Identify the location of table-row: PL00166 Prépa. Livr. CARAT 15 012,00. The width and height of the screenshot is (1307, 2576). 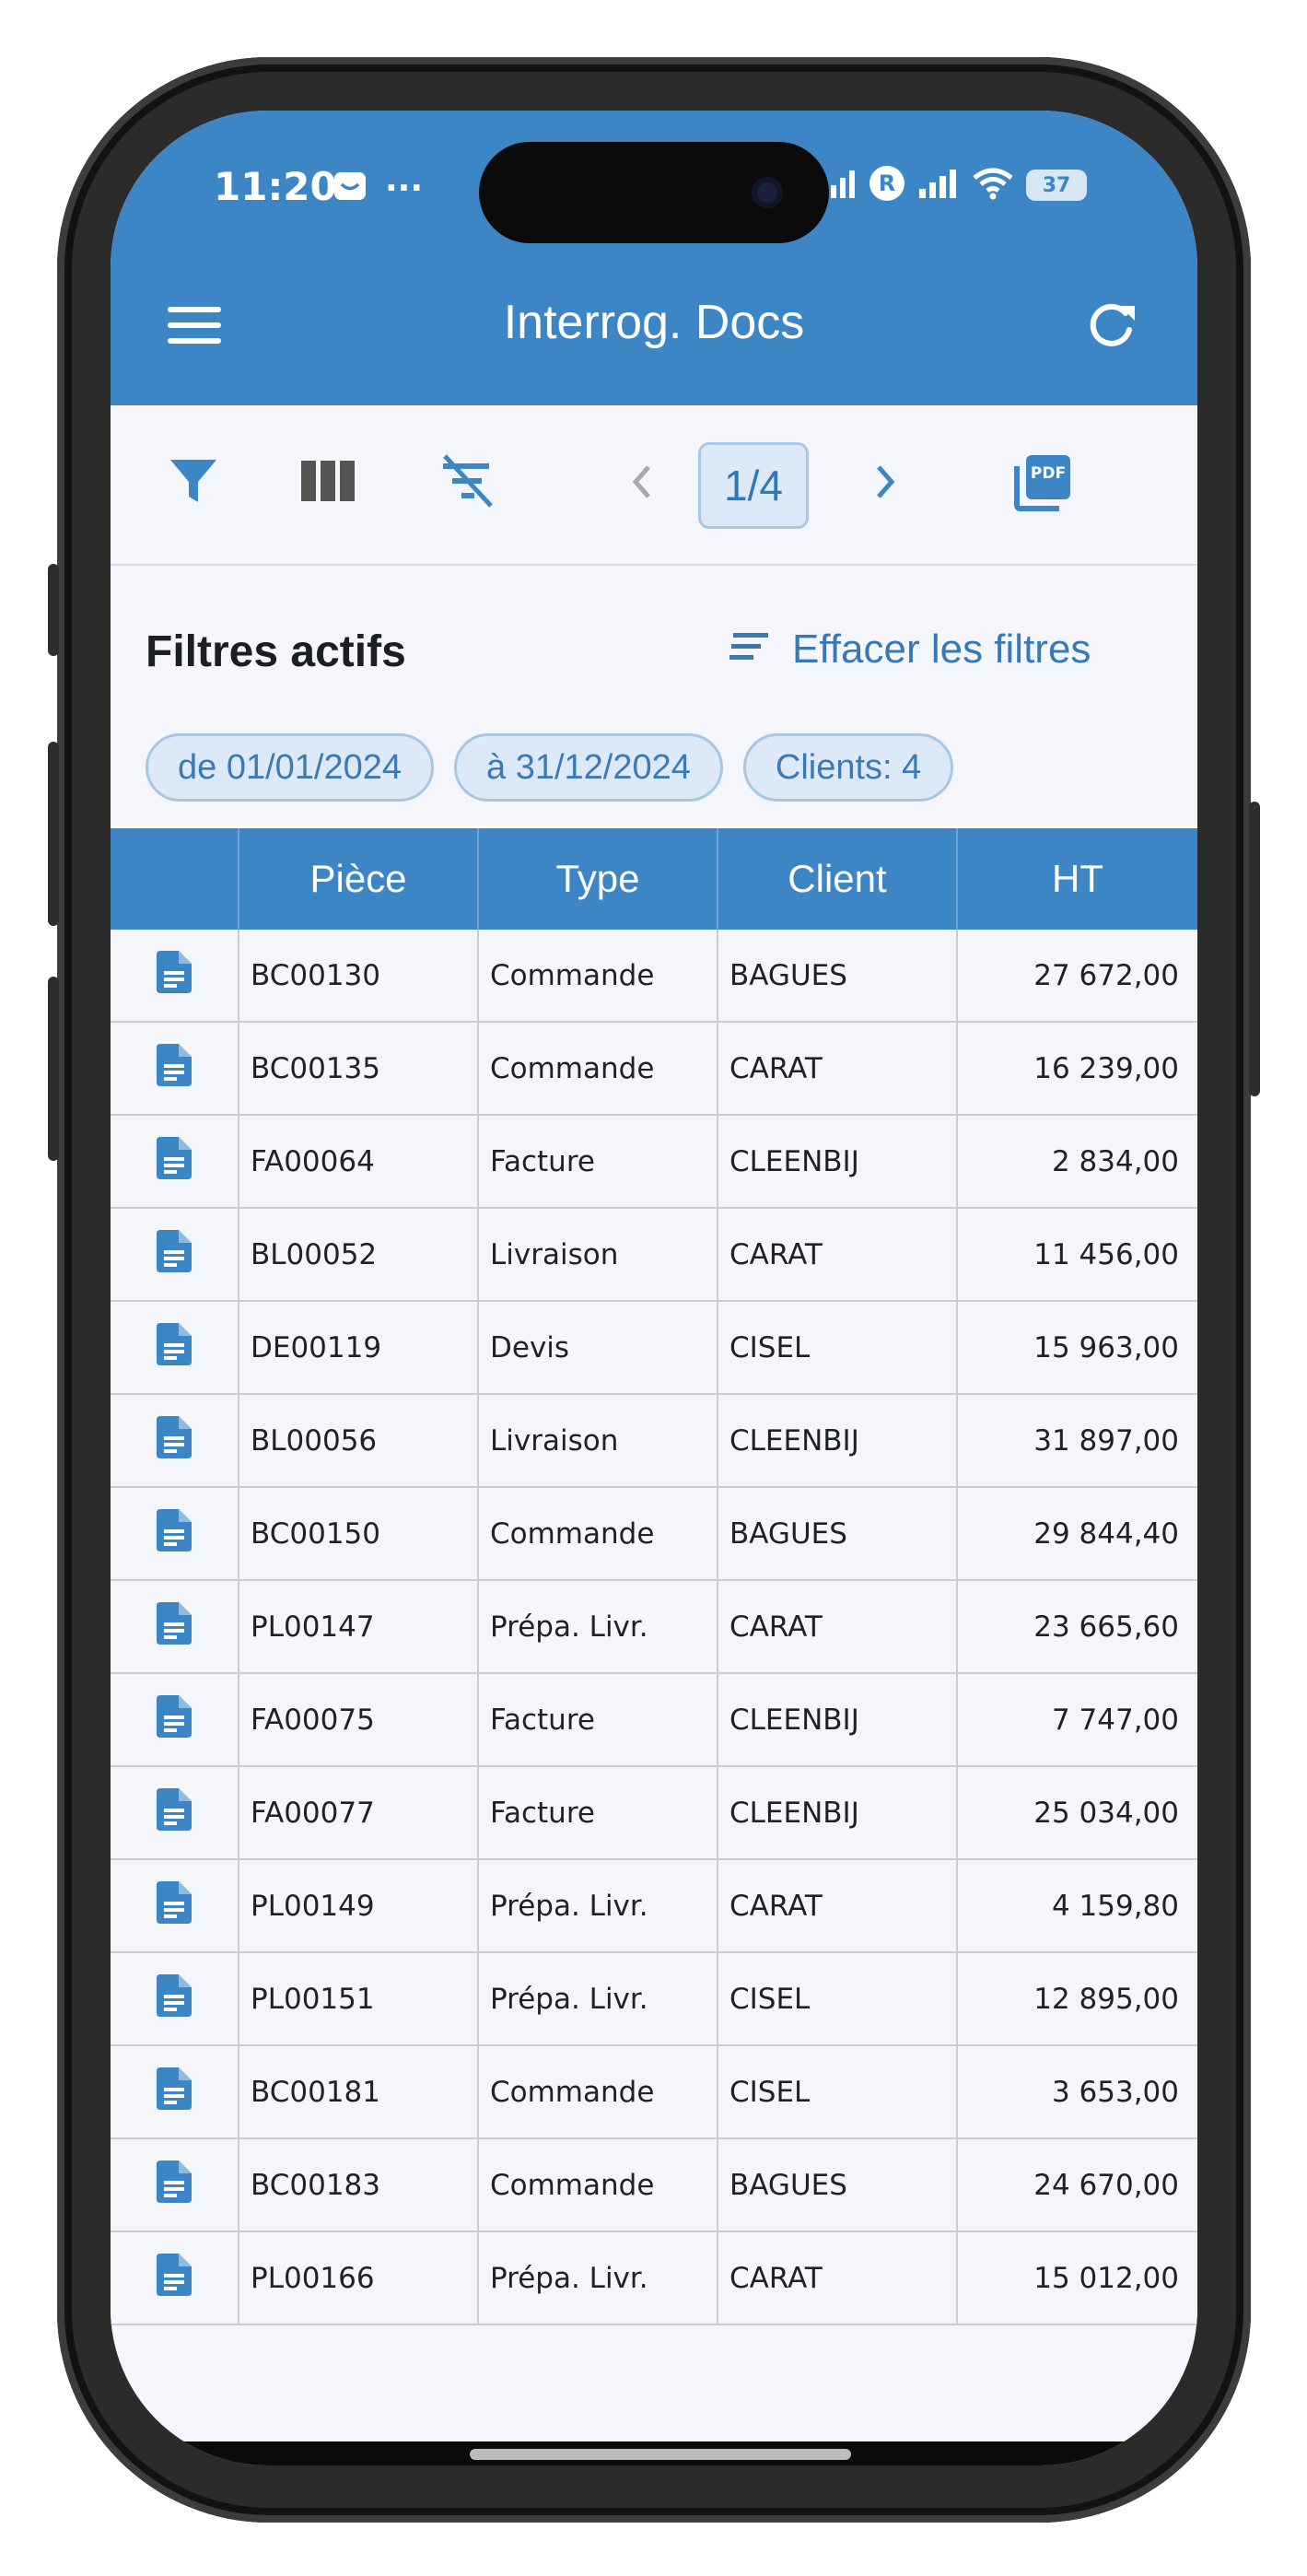
(654, 2278).